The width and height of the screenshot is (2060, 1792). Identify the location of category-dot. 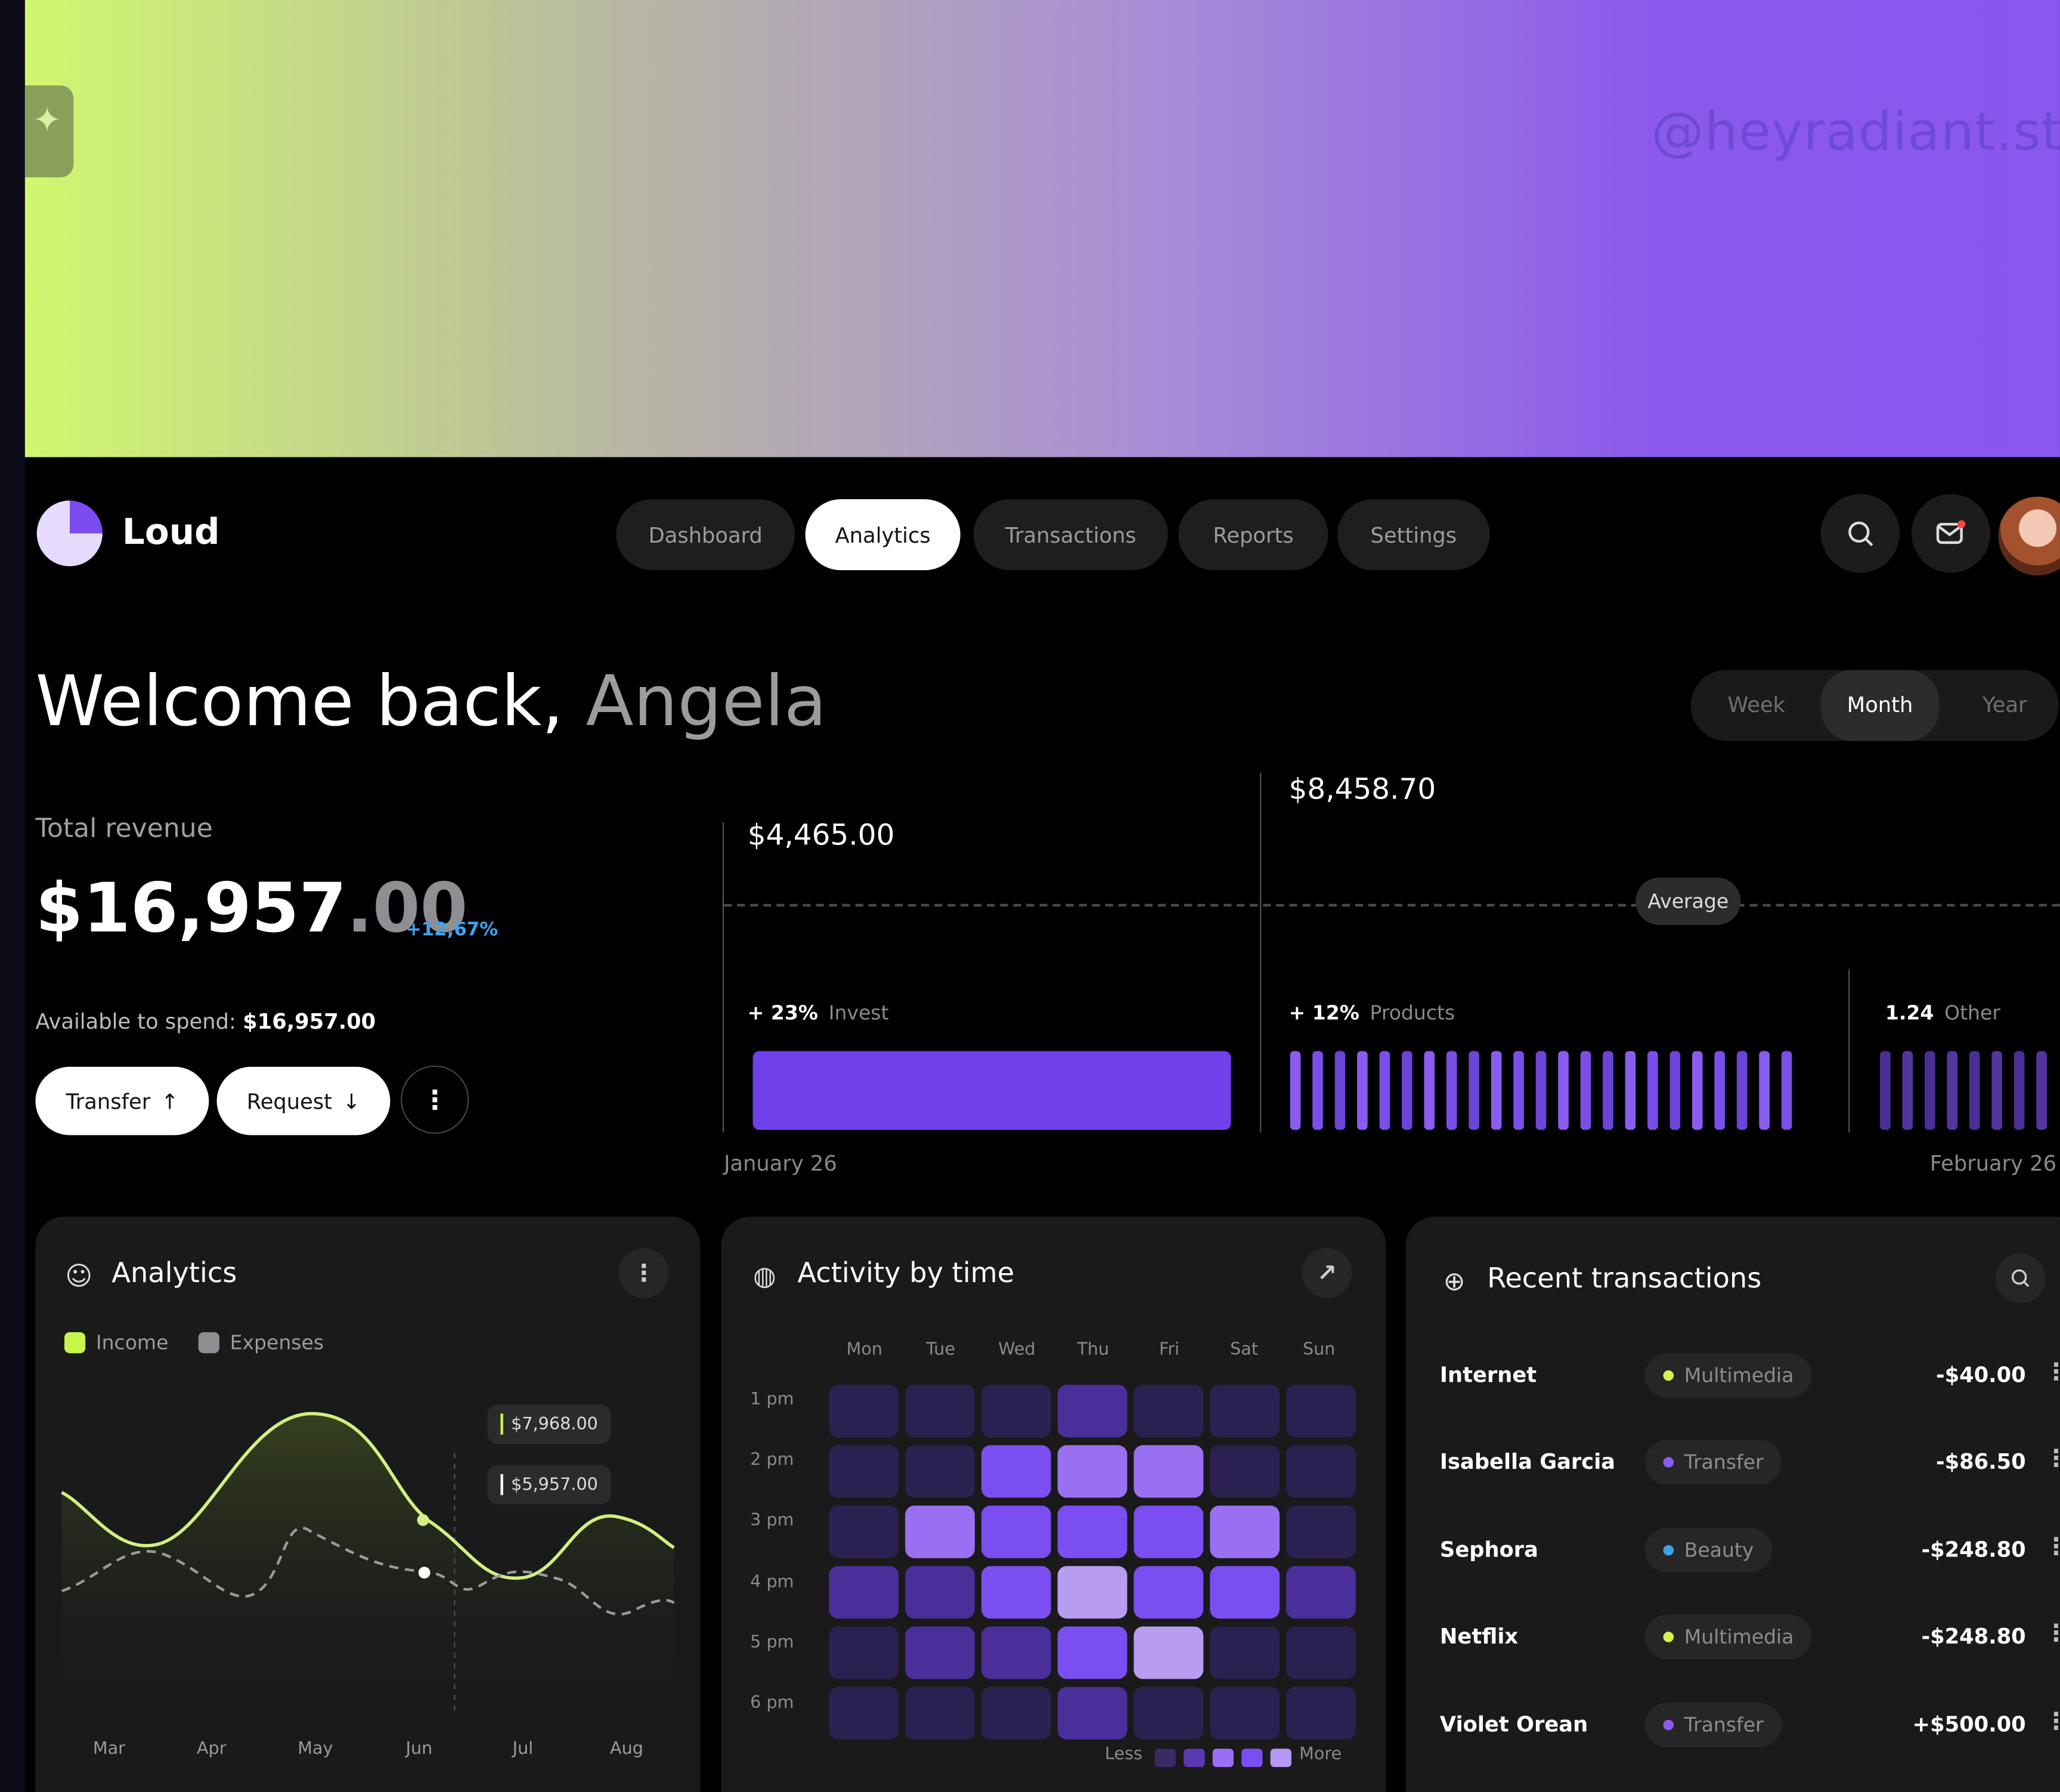
(1668, 1462).